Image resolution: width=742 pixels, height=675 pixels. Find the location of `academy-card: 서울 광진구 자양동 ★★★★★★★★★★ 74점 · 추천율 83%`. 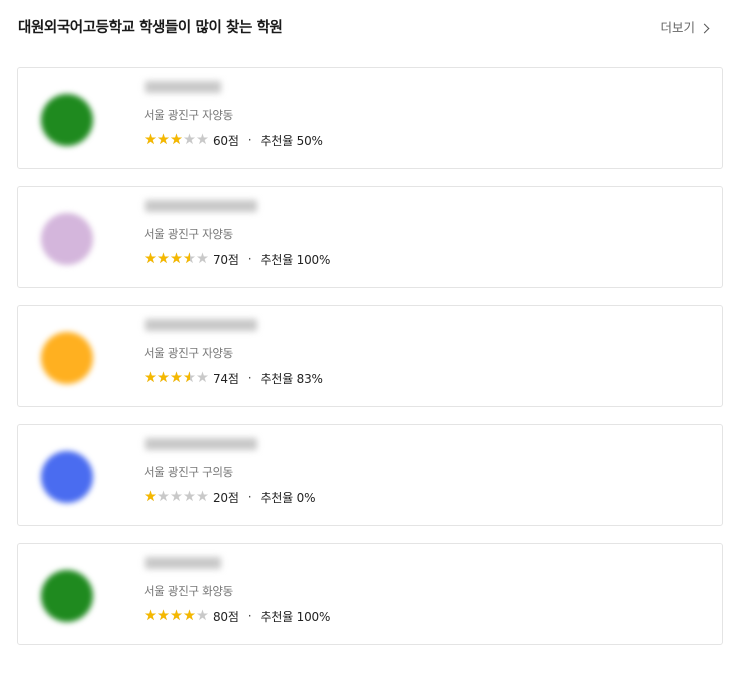

academy-card: 서울 광진구 자양동 ★★★★★★★★★★ 74점 · 추천율 83% is located at coordinates (370, 356).